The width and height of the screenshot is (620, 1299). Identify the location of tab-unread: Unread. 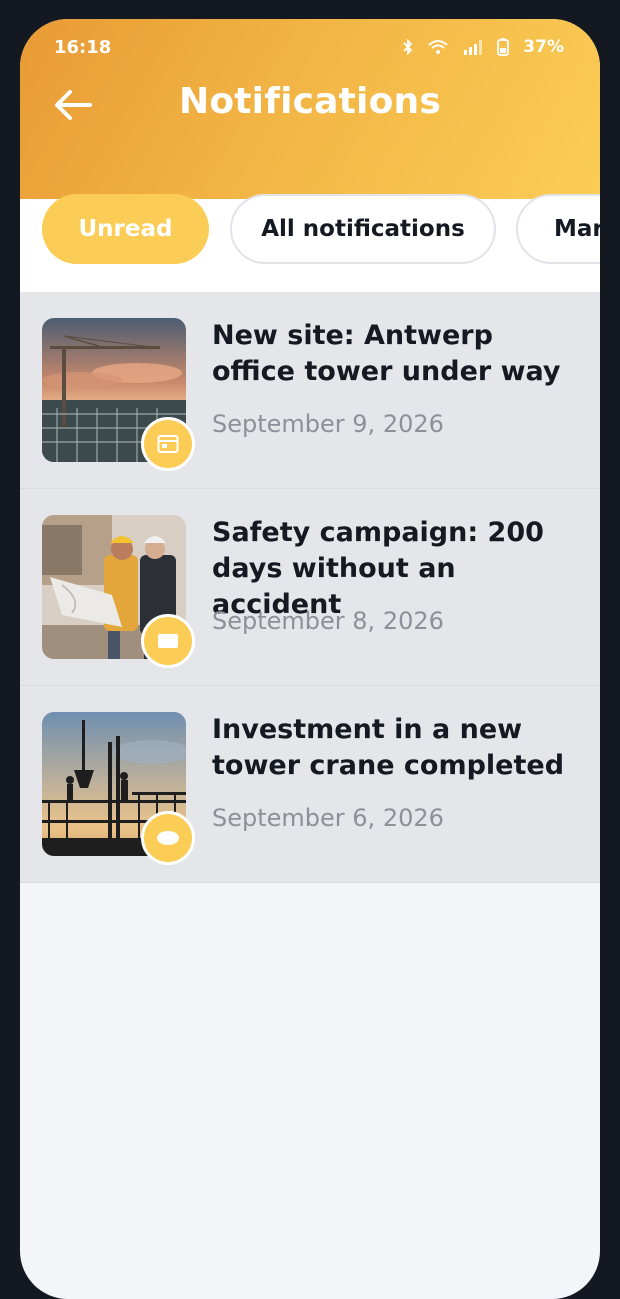
(125, 229).